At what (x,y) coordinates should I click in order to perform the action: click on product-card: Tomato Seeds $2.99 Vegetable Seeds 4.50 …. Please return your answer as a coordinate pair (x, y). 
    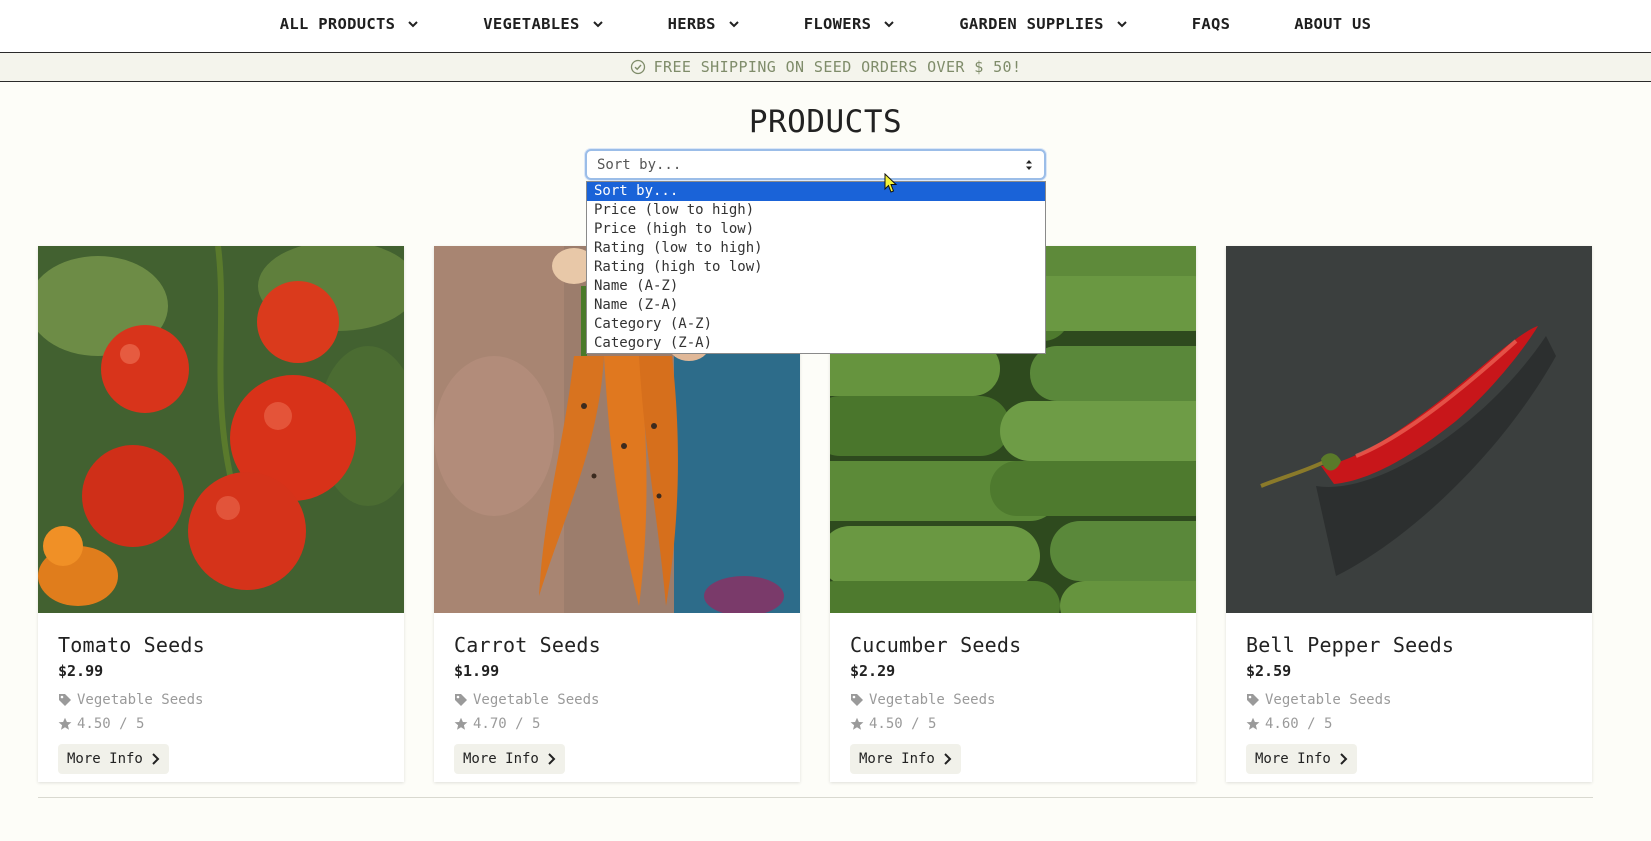
    Looking at the image, I should click on (221, 514).